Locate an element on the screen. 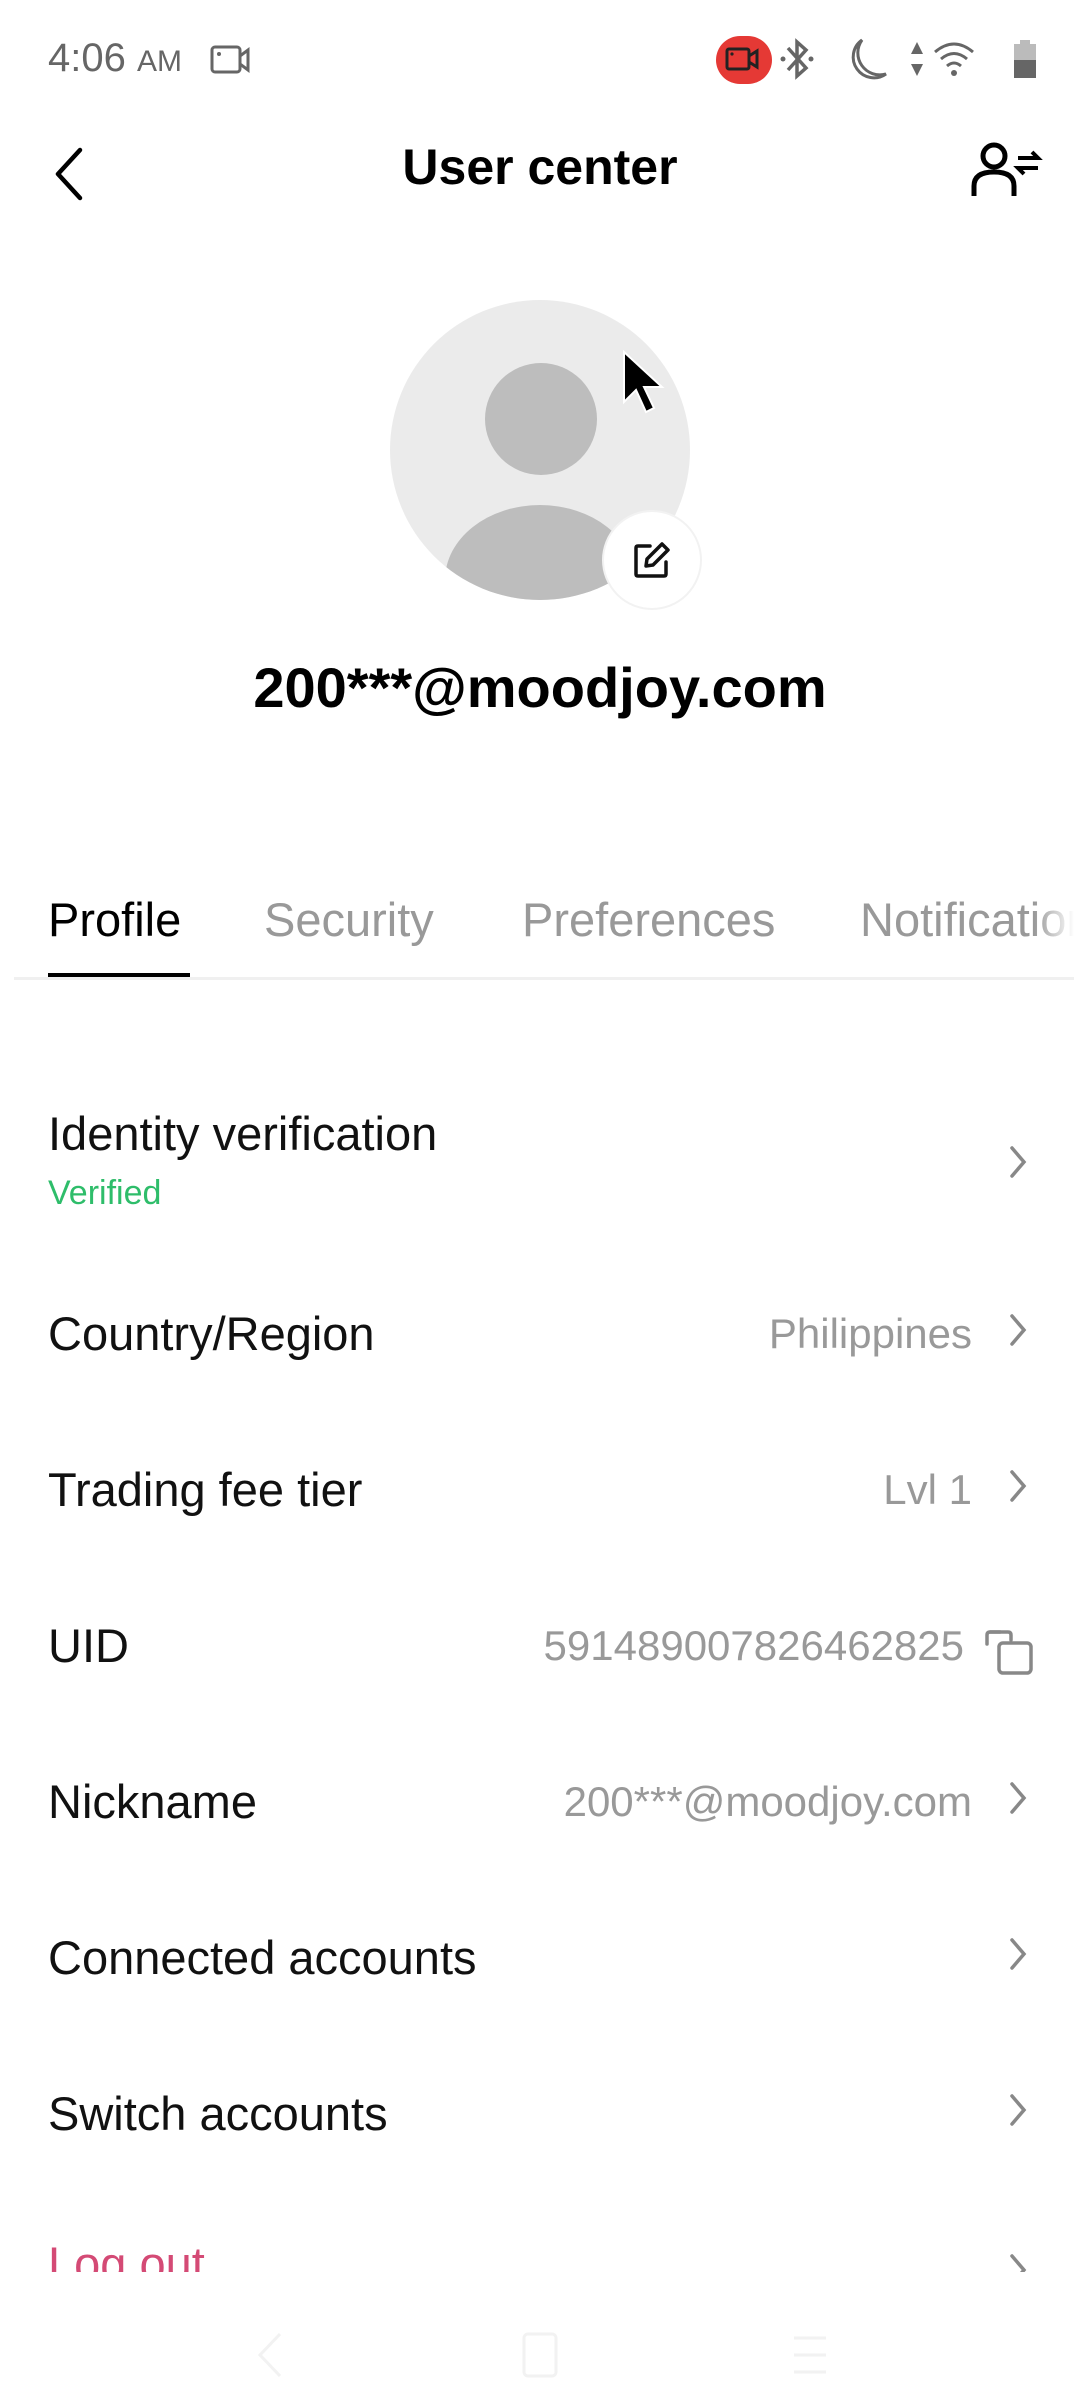 This screenshot has width=1080, height=2400. screen-record-icon is located at coordinates (232, 62).